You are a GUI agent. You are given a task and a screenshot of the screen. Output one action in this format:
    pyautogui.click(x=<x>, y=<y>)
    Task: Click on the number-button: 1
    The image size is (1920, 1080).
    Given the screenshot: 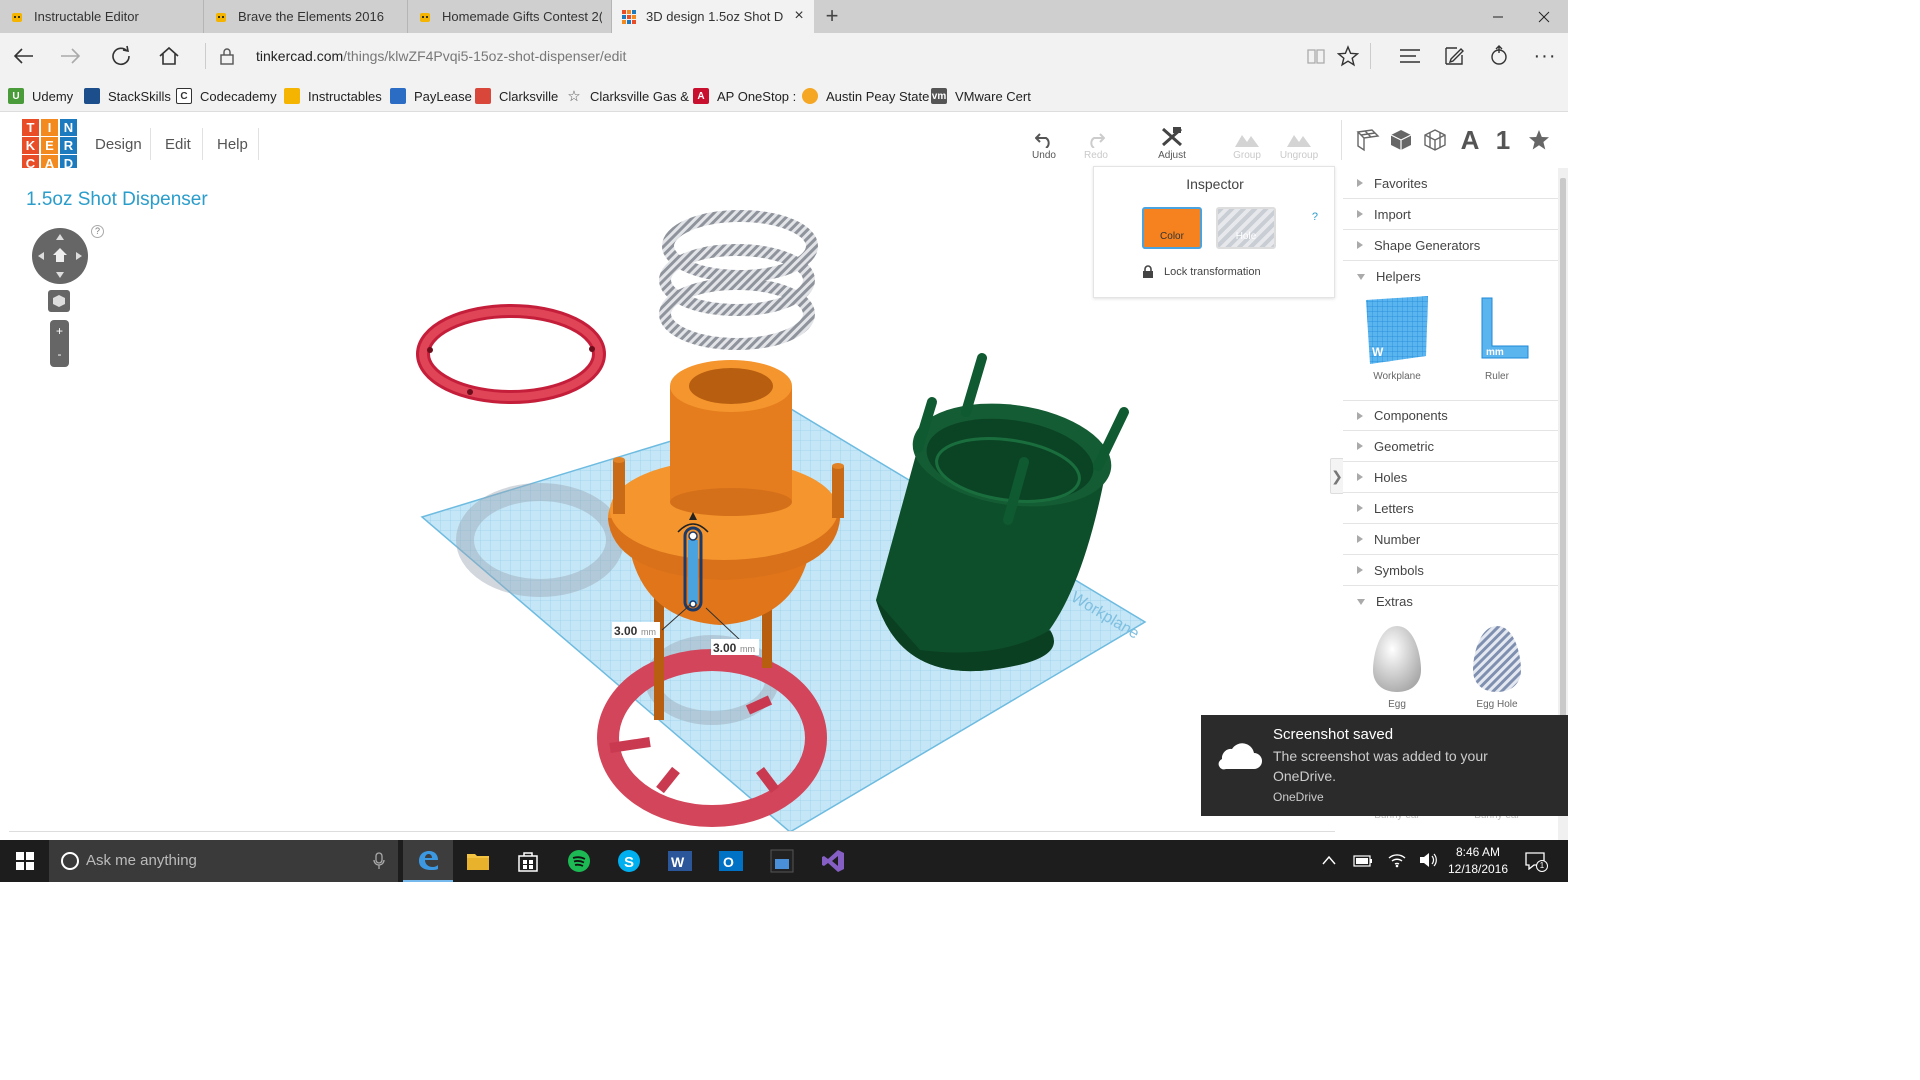 What is the action you would take?
    pyautogui.click(x=1503, y=140)
    